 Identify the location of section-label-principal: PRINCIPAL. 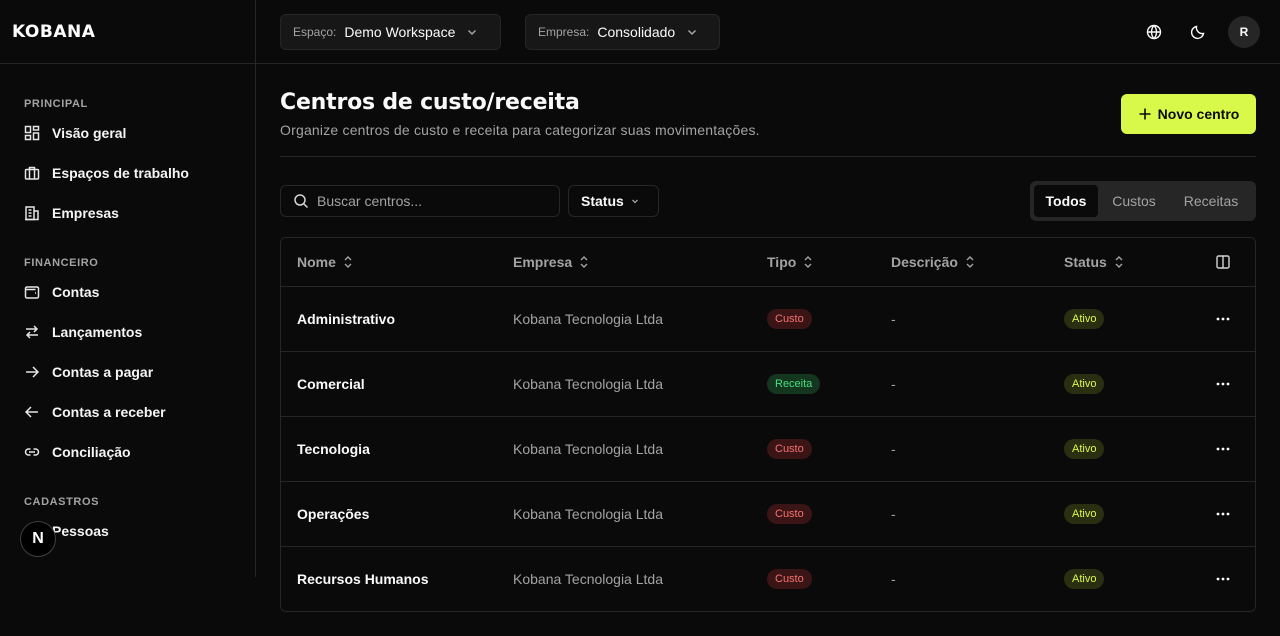
(56, 104).